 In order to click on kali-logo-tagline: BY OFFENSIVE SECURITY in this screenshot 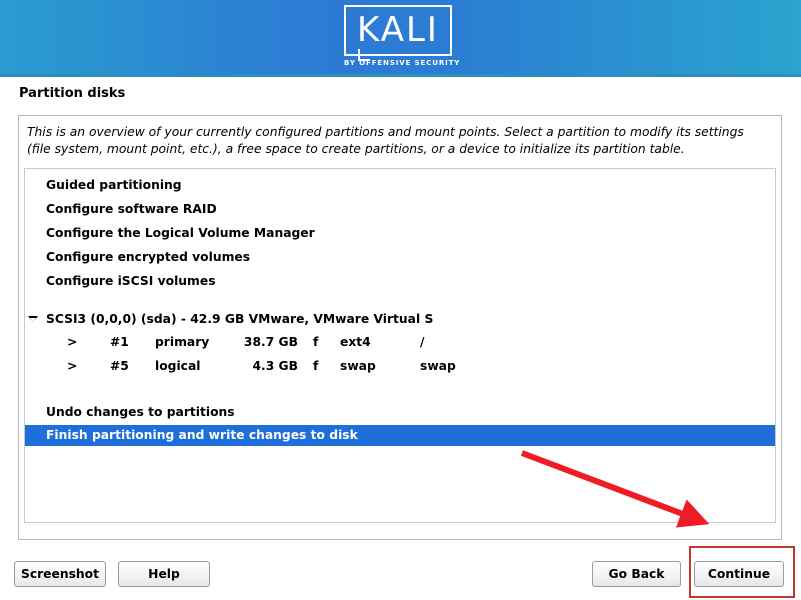, I will do `click(402, 63)`.